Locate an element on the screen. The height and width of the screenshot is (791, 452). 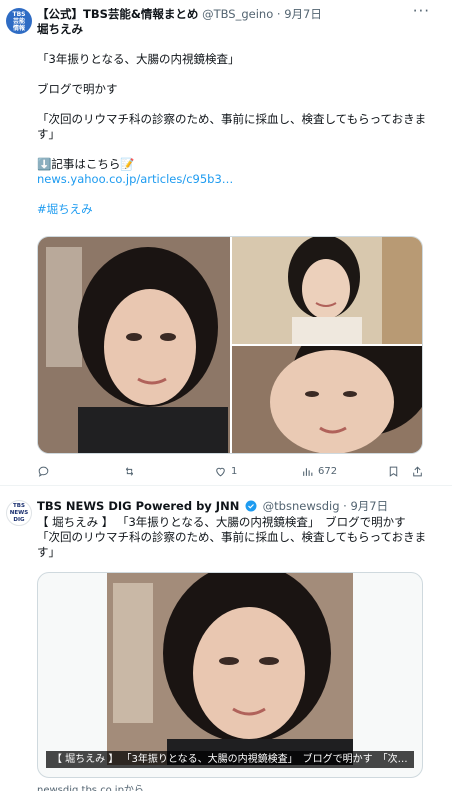
more-dots-icon: ··· is located at coordinates (421, 11).